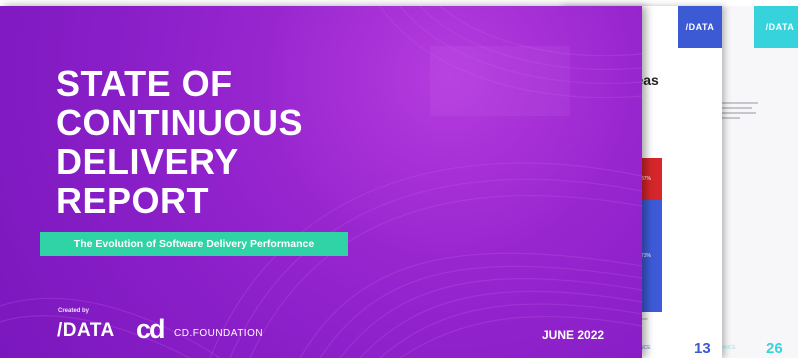 This screenshot has height=358, width=798. Describe the element at coordinates (179, 122) in the screenshot. I see `title-line: CONTINUOUS` at that location.